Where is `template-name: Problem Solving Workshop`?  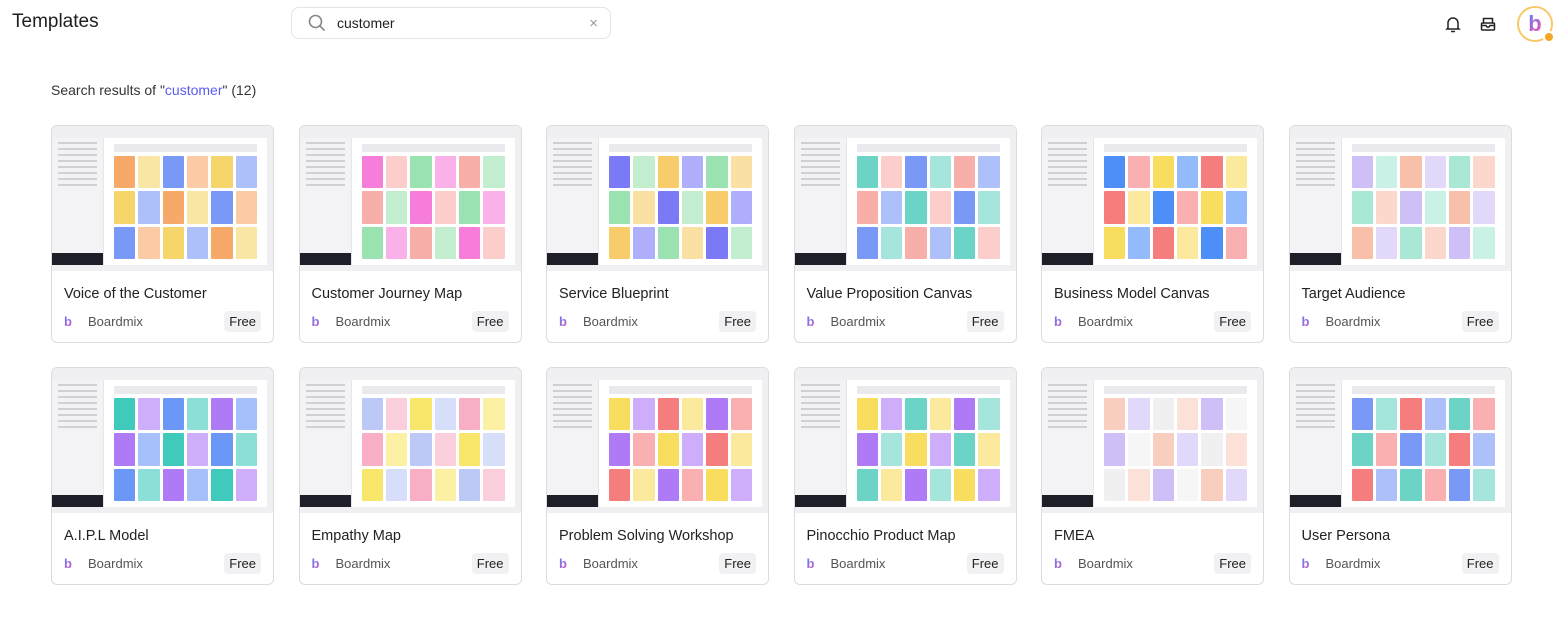
template-name: Problem Solving Workshop is located at coordinates (646, 536).